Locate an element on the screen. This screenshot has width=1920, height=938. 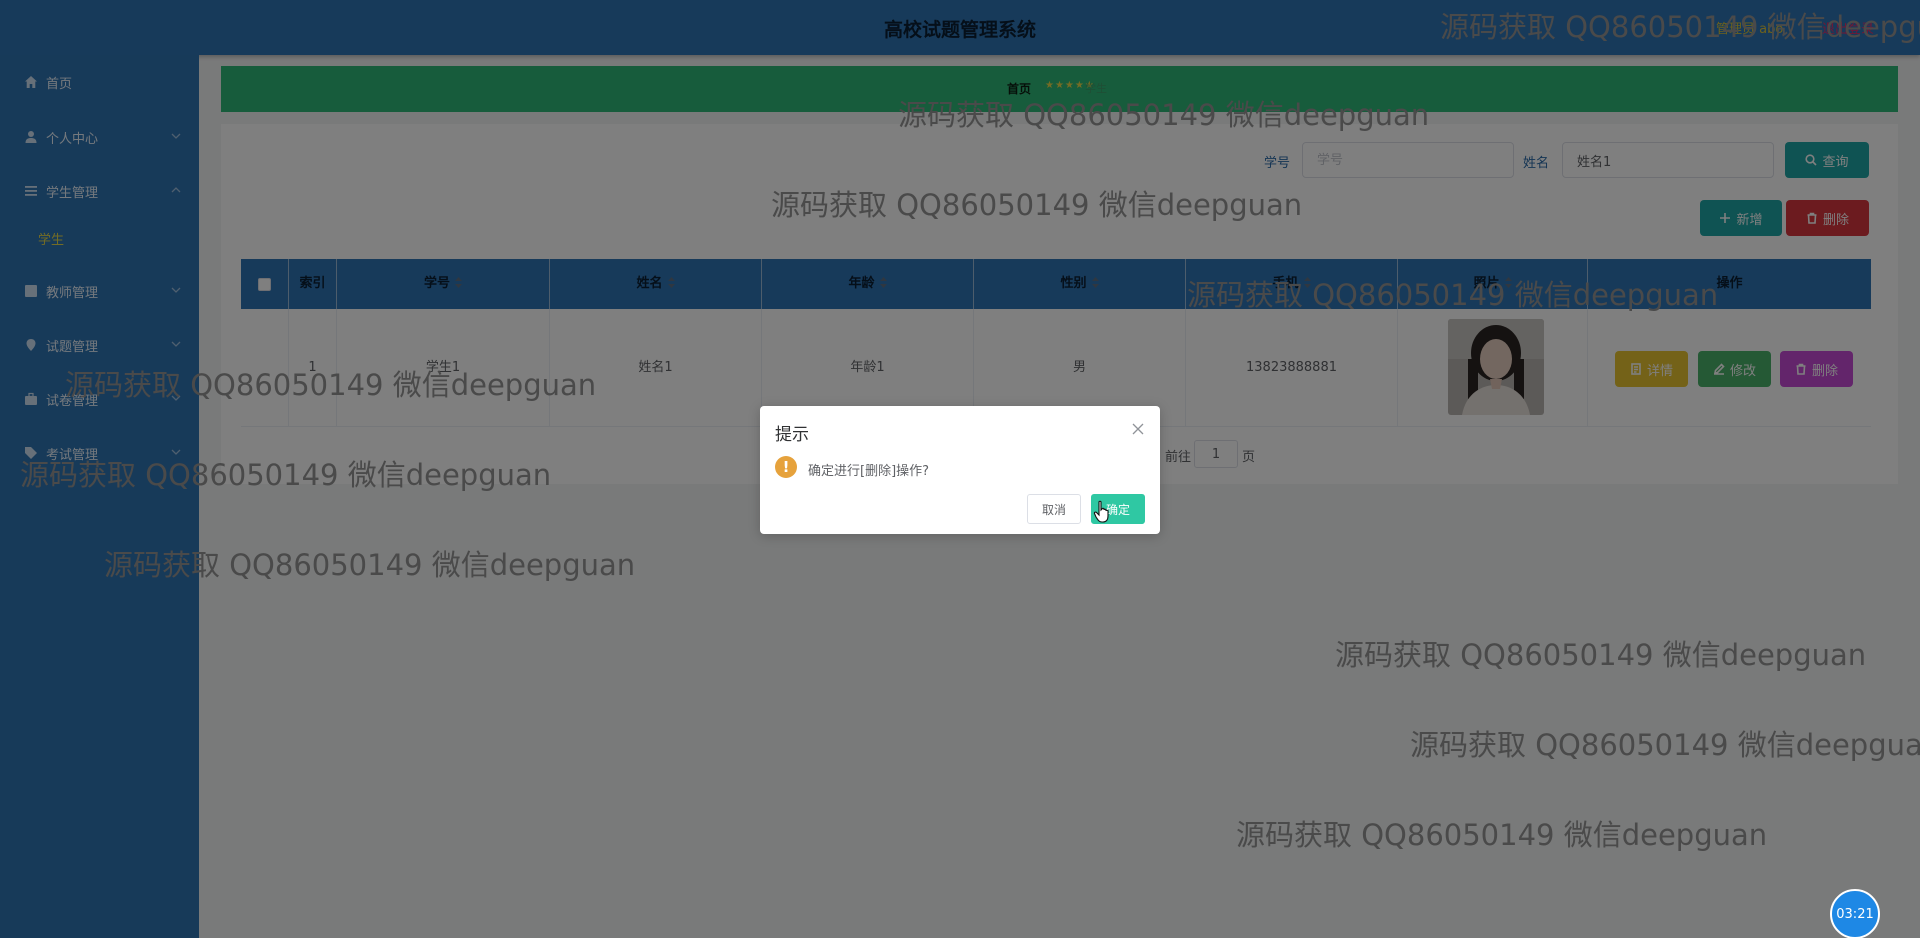
cancel-button: 取消 is located at coordinates (1054, 509).